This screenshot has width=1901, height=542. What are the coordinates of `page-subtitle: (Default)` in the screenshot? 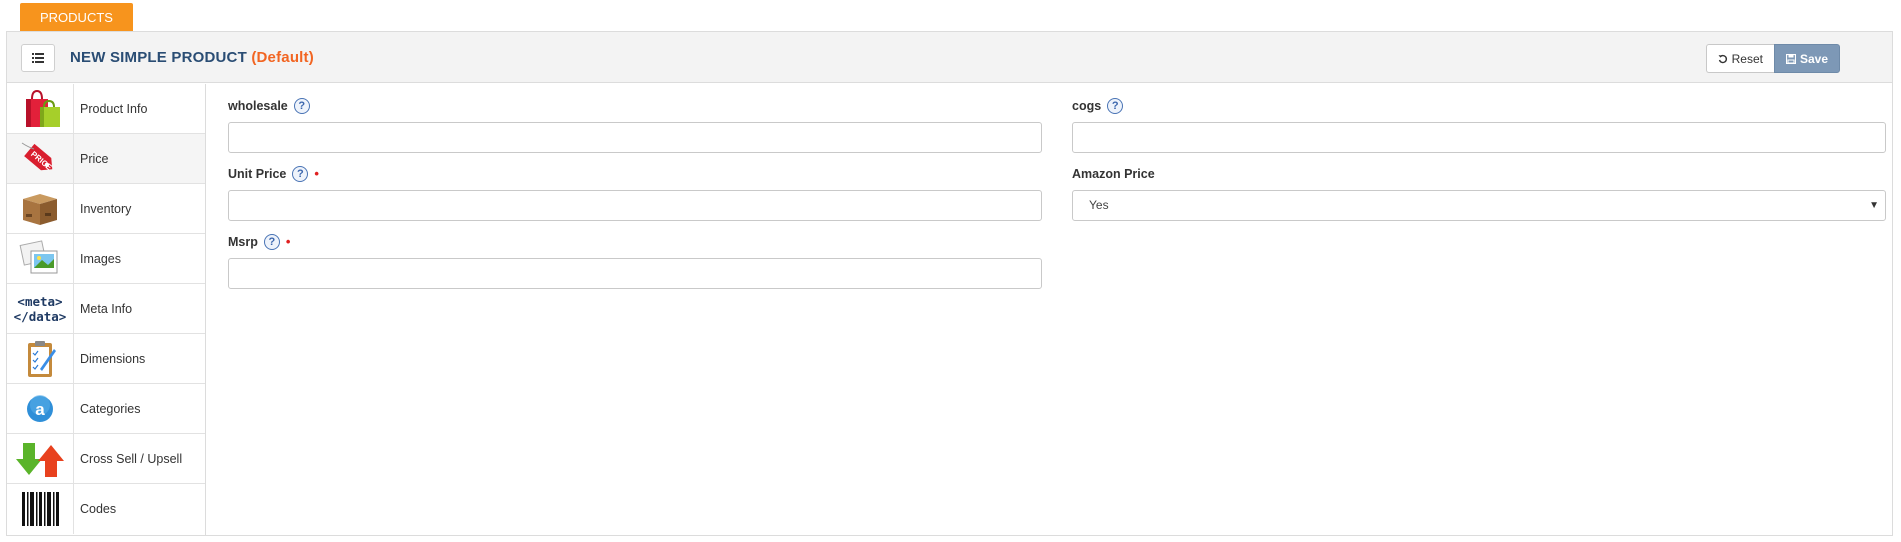 It's located at (282, 57).